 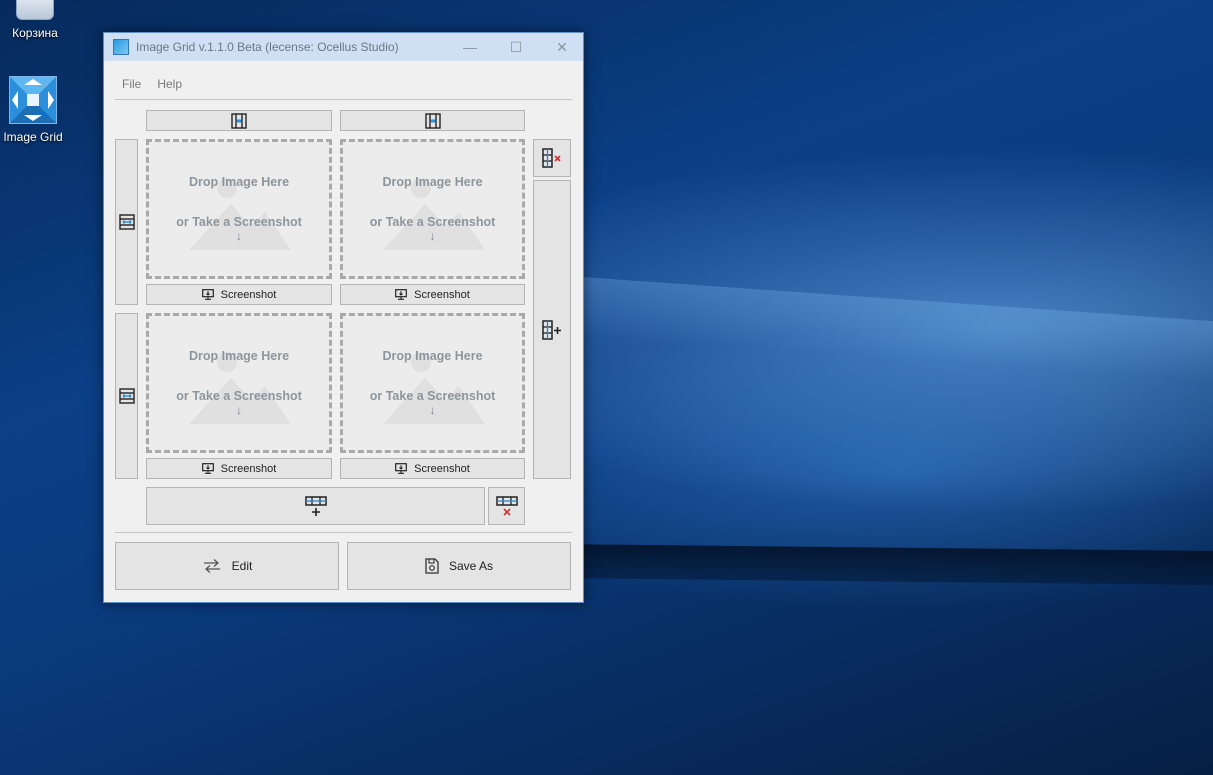 I want to click on swap-arrows-icon, so click(x=211, y=566).